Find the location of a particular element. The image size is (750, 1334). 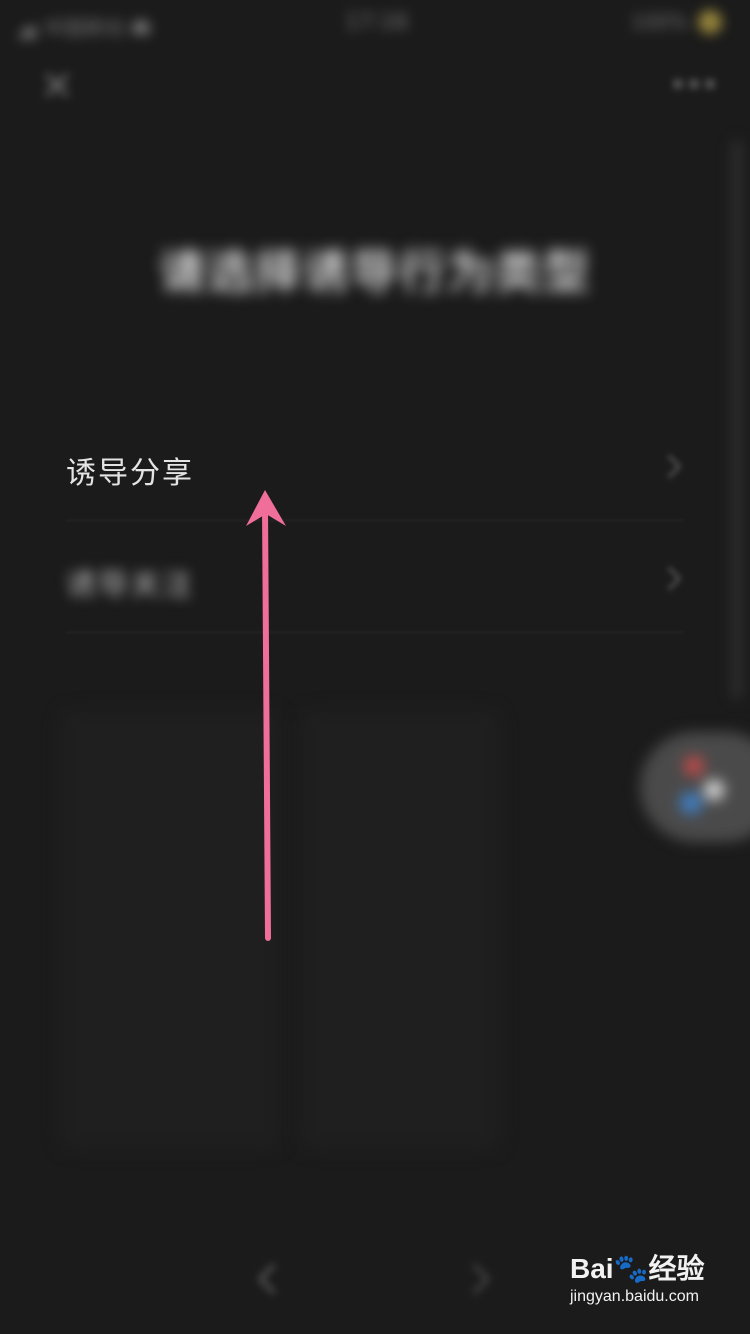

battery-icon is located at coordinates (710, 22).